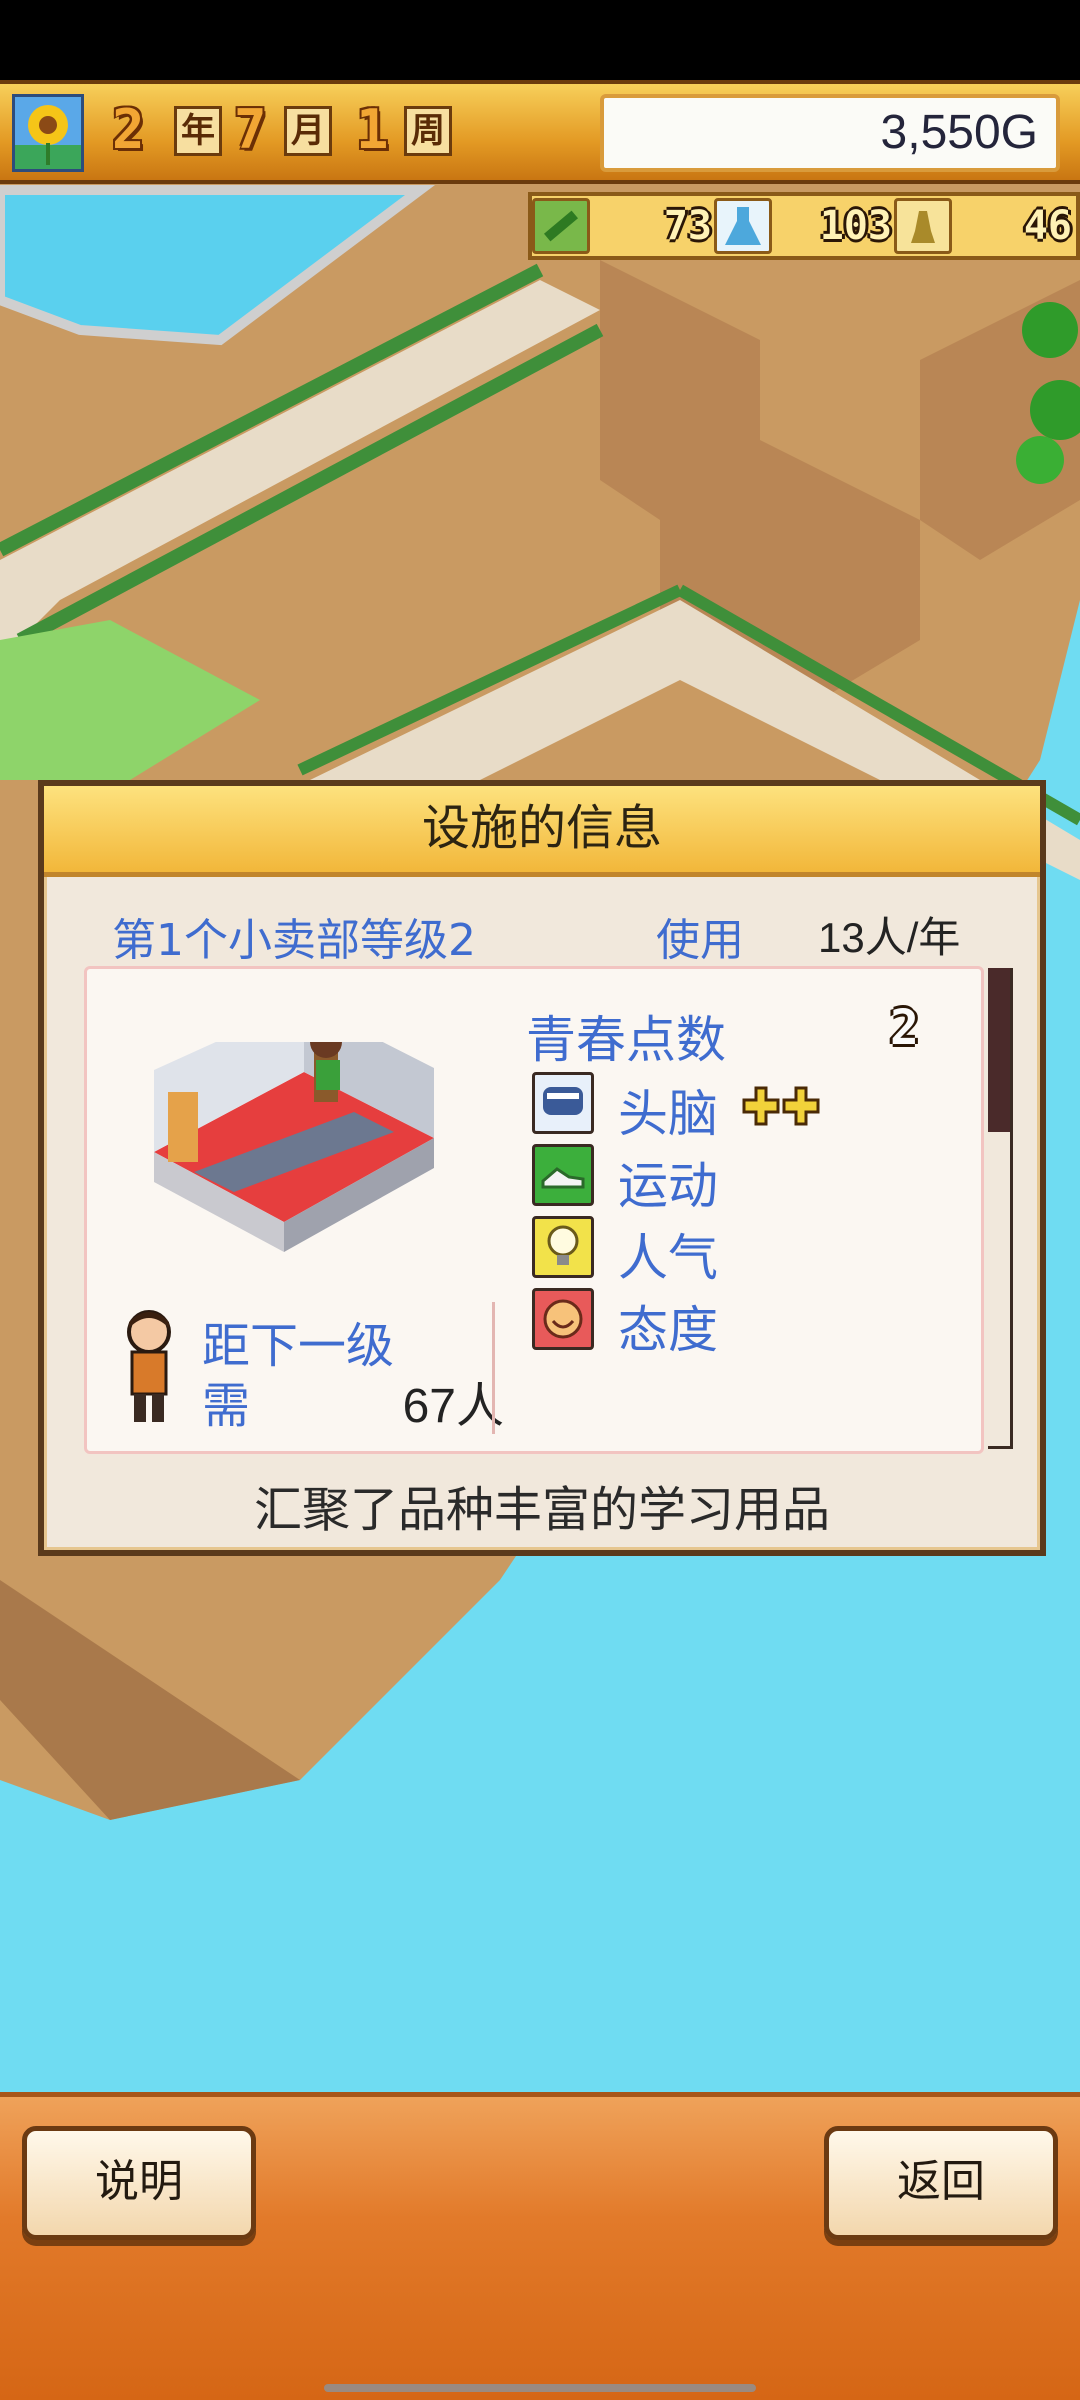 This screenshot has width=1080, height=2400. I want to click on home-indicator, so click(540, 2388).